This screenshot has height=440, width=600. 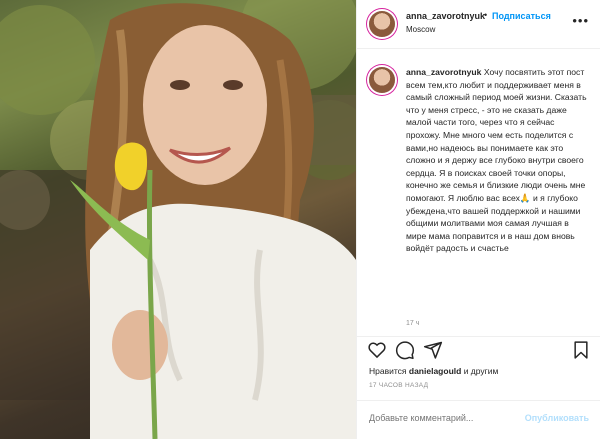 I want to click on username-link: anna_zavorotnyuk, so click(x=445, y=16).